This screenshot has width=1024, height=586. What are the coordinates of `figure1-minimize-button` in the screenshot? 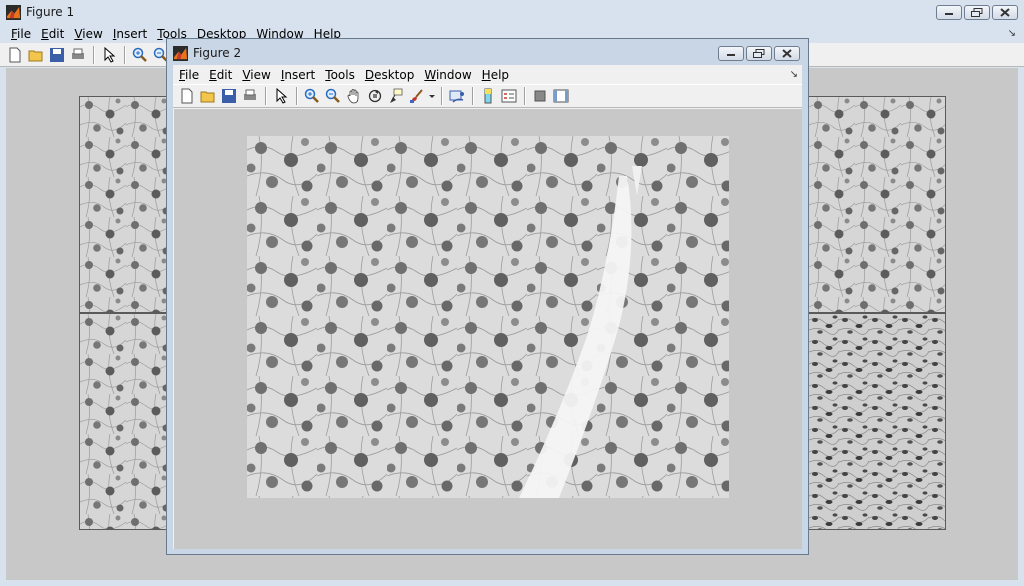 It's located at (949, 12).